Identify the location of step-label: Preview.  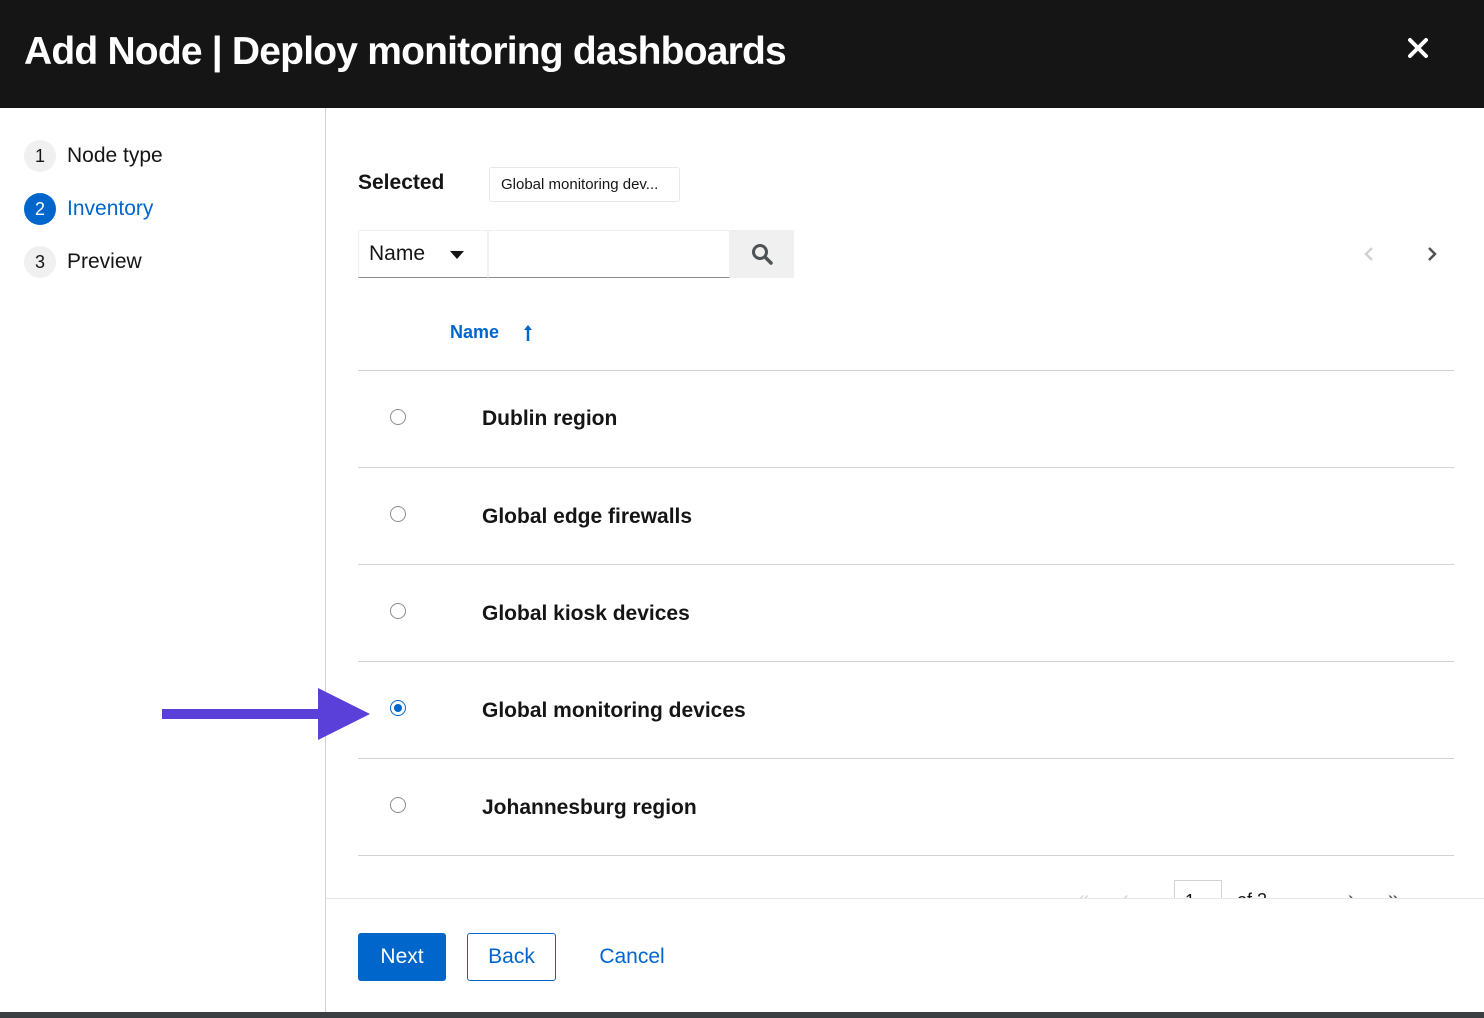
(104, 261).